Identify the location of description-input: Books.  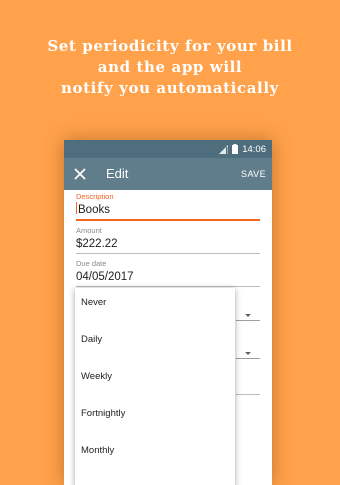
(168, 211).